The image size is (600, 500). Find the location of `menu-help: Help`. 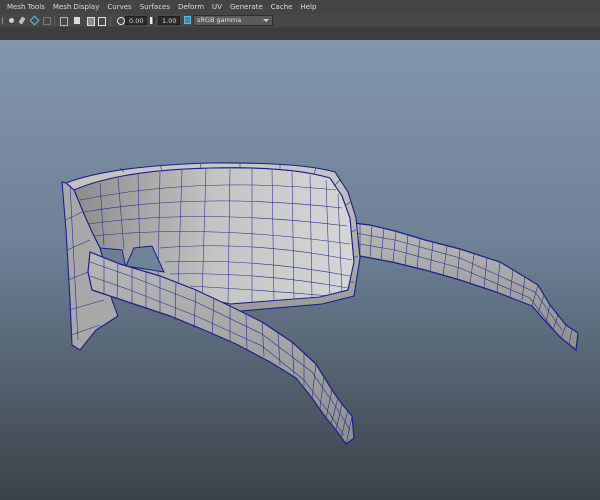

menu-help: Help is located at coordinates (308, 7).